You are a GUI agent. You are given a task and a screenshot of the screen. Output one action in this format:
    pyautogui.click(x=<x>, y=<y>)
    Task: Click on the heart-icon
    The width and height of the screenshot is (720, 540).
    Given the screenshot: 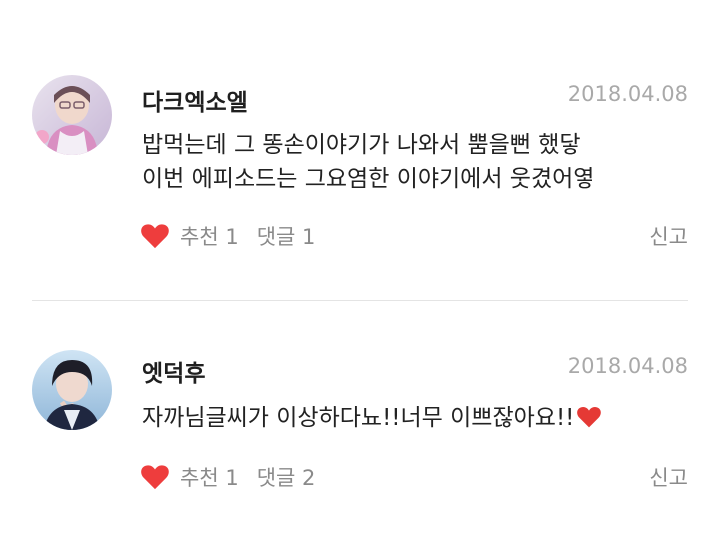 What is the action you would take?
    pyautogui.click(x=155, y=477)
    